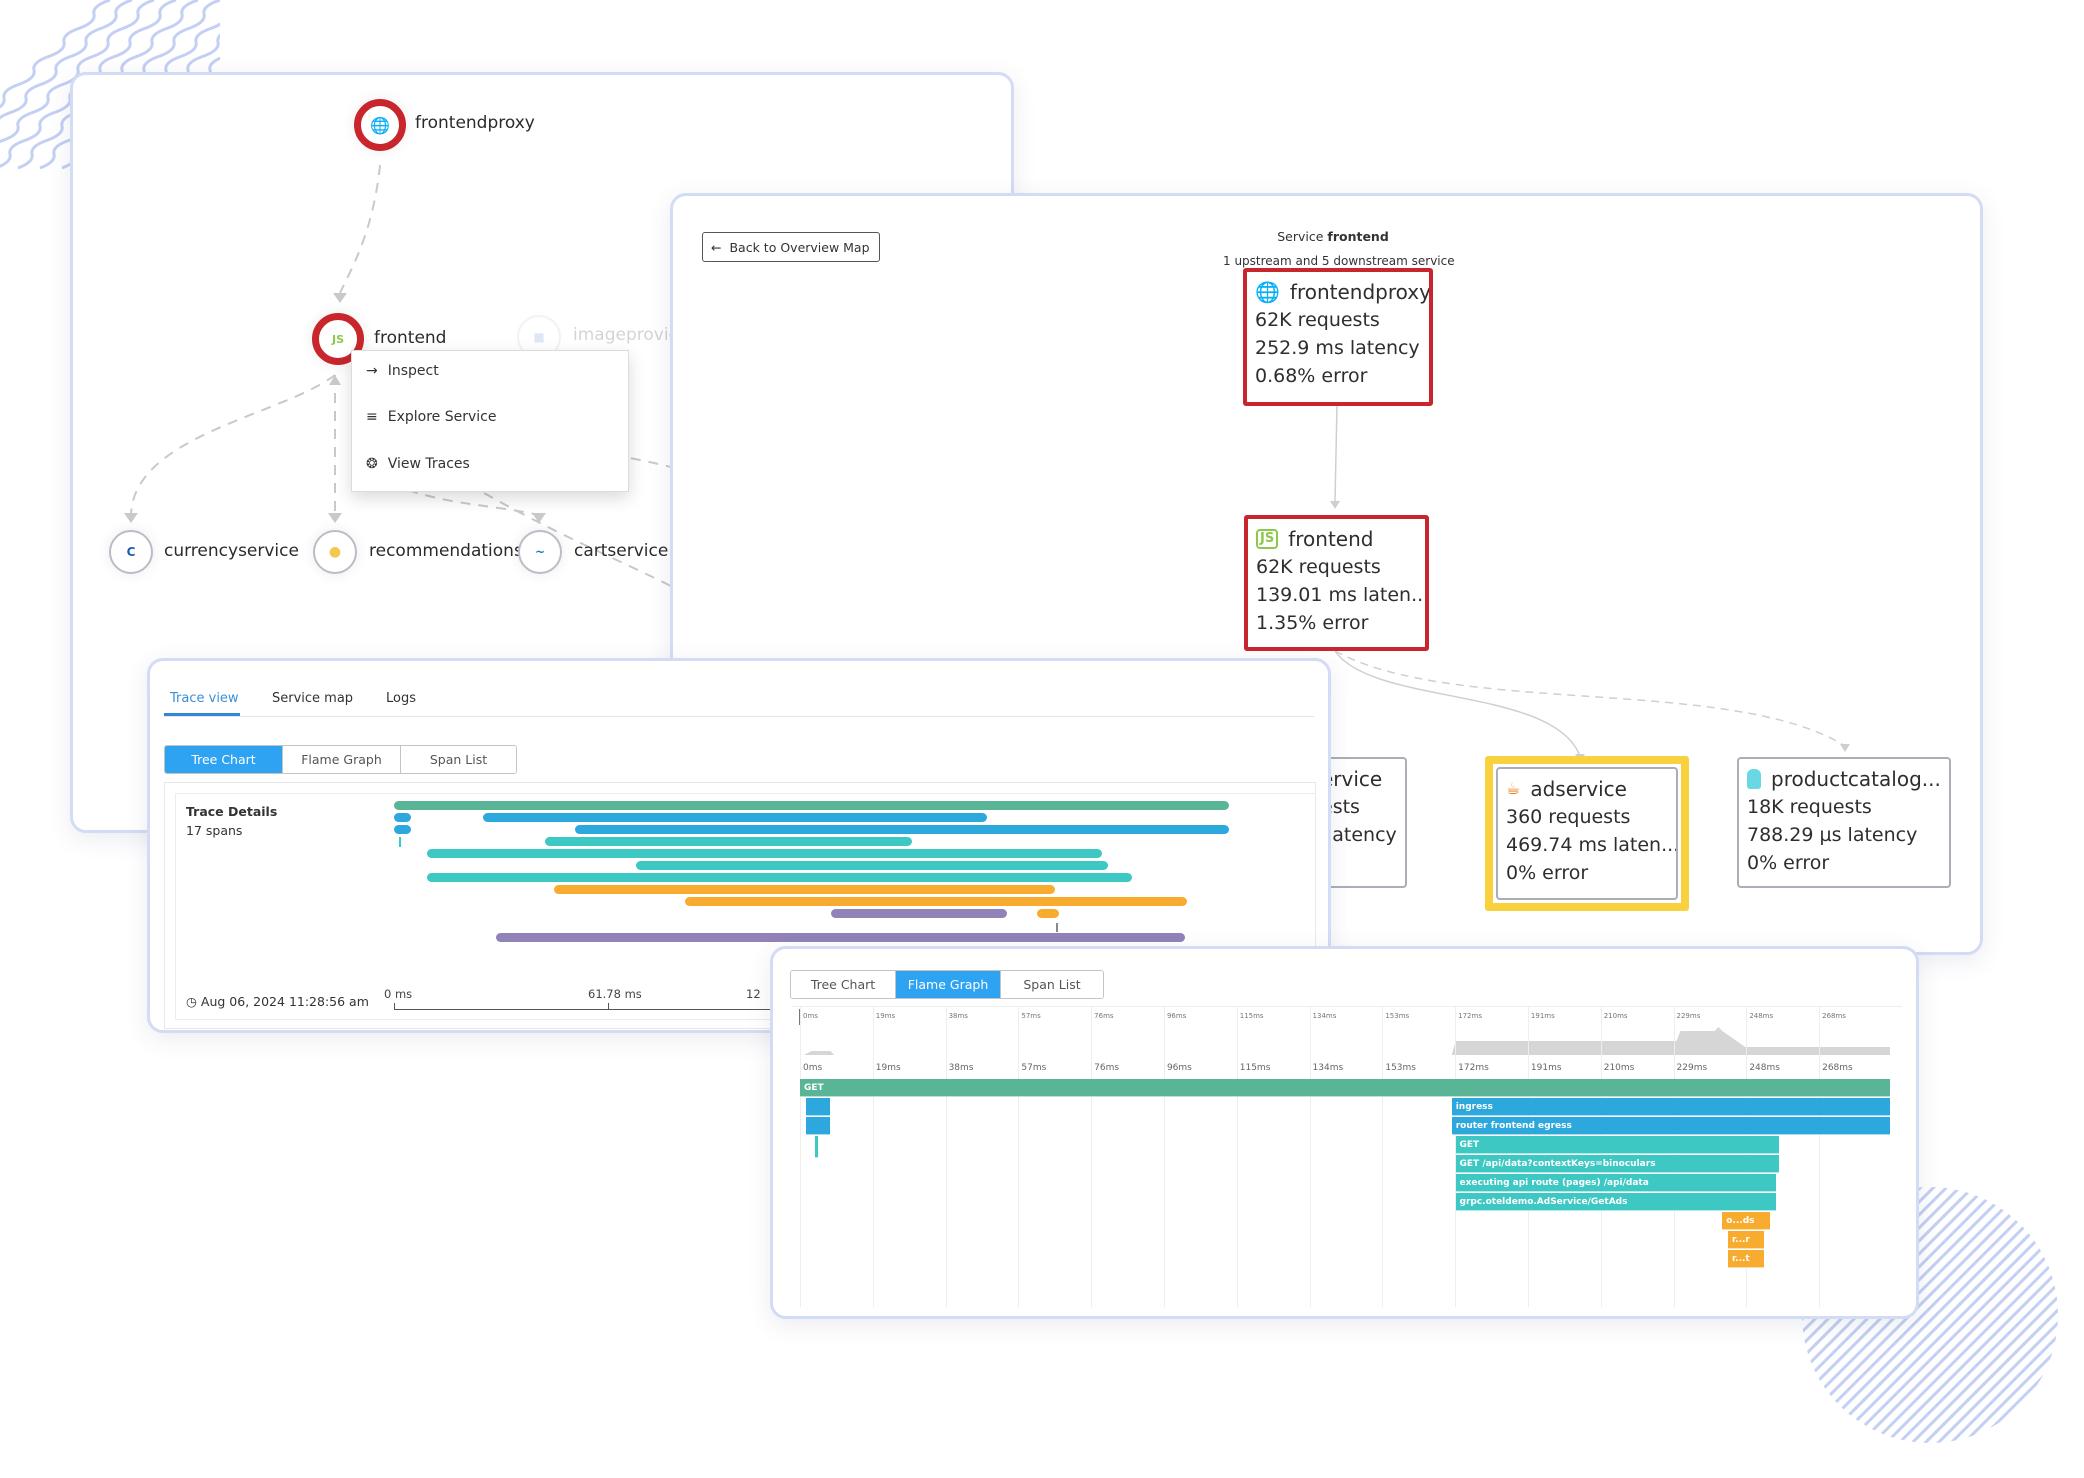 Image resolution: width=2084 pixels, height=1478 pixels. I want to click on flame-block: ingress, so click(1670, 1107).